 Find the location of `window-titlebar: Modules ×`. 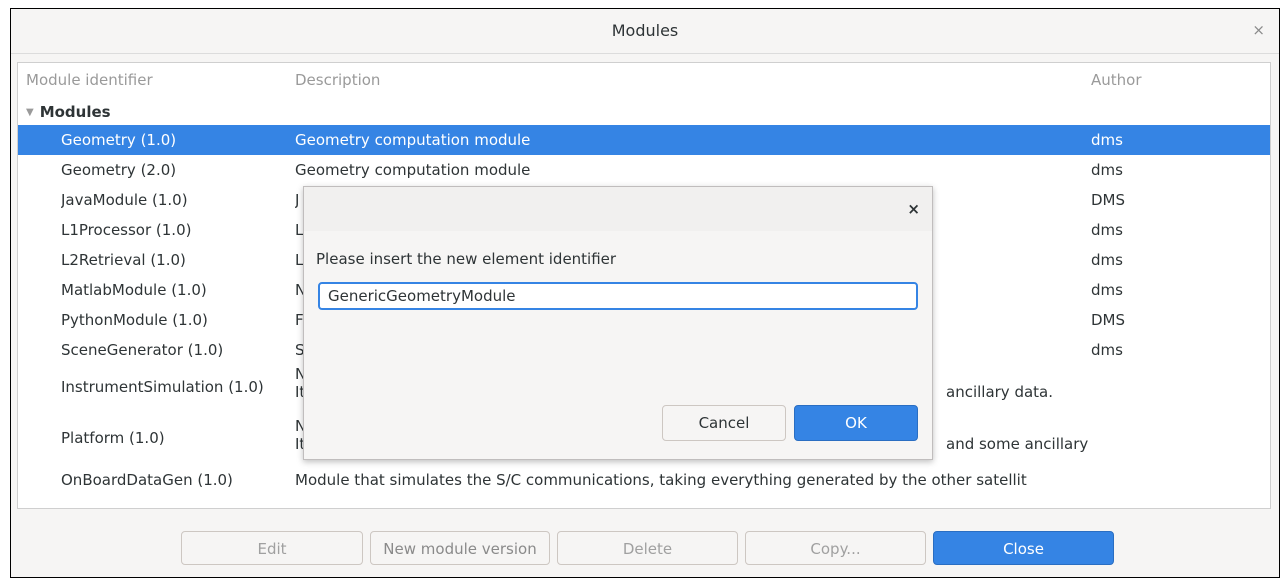

window-titlebar: Modules × is located at coordinates (645, 31).